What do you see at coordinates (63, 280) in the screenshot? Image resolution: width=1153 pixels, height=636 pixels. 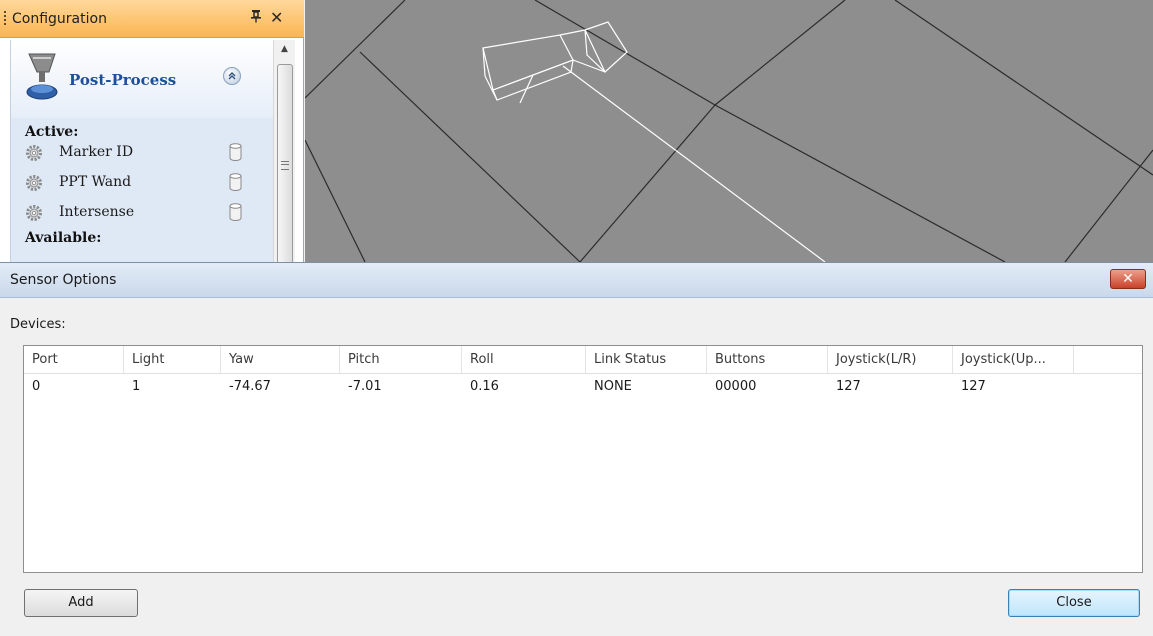 I see `dialog-title: Sensor Options` at bounding box center [63, 280].